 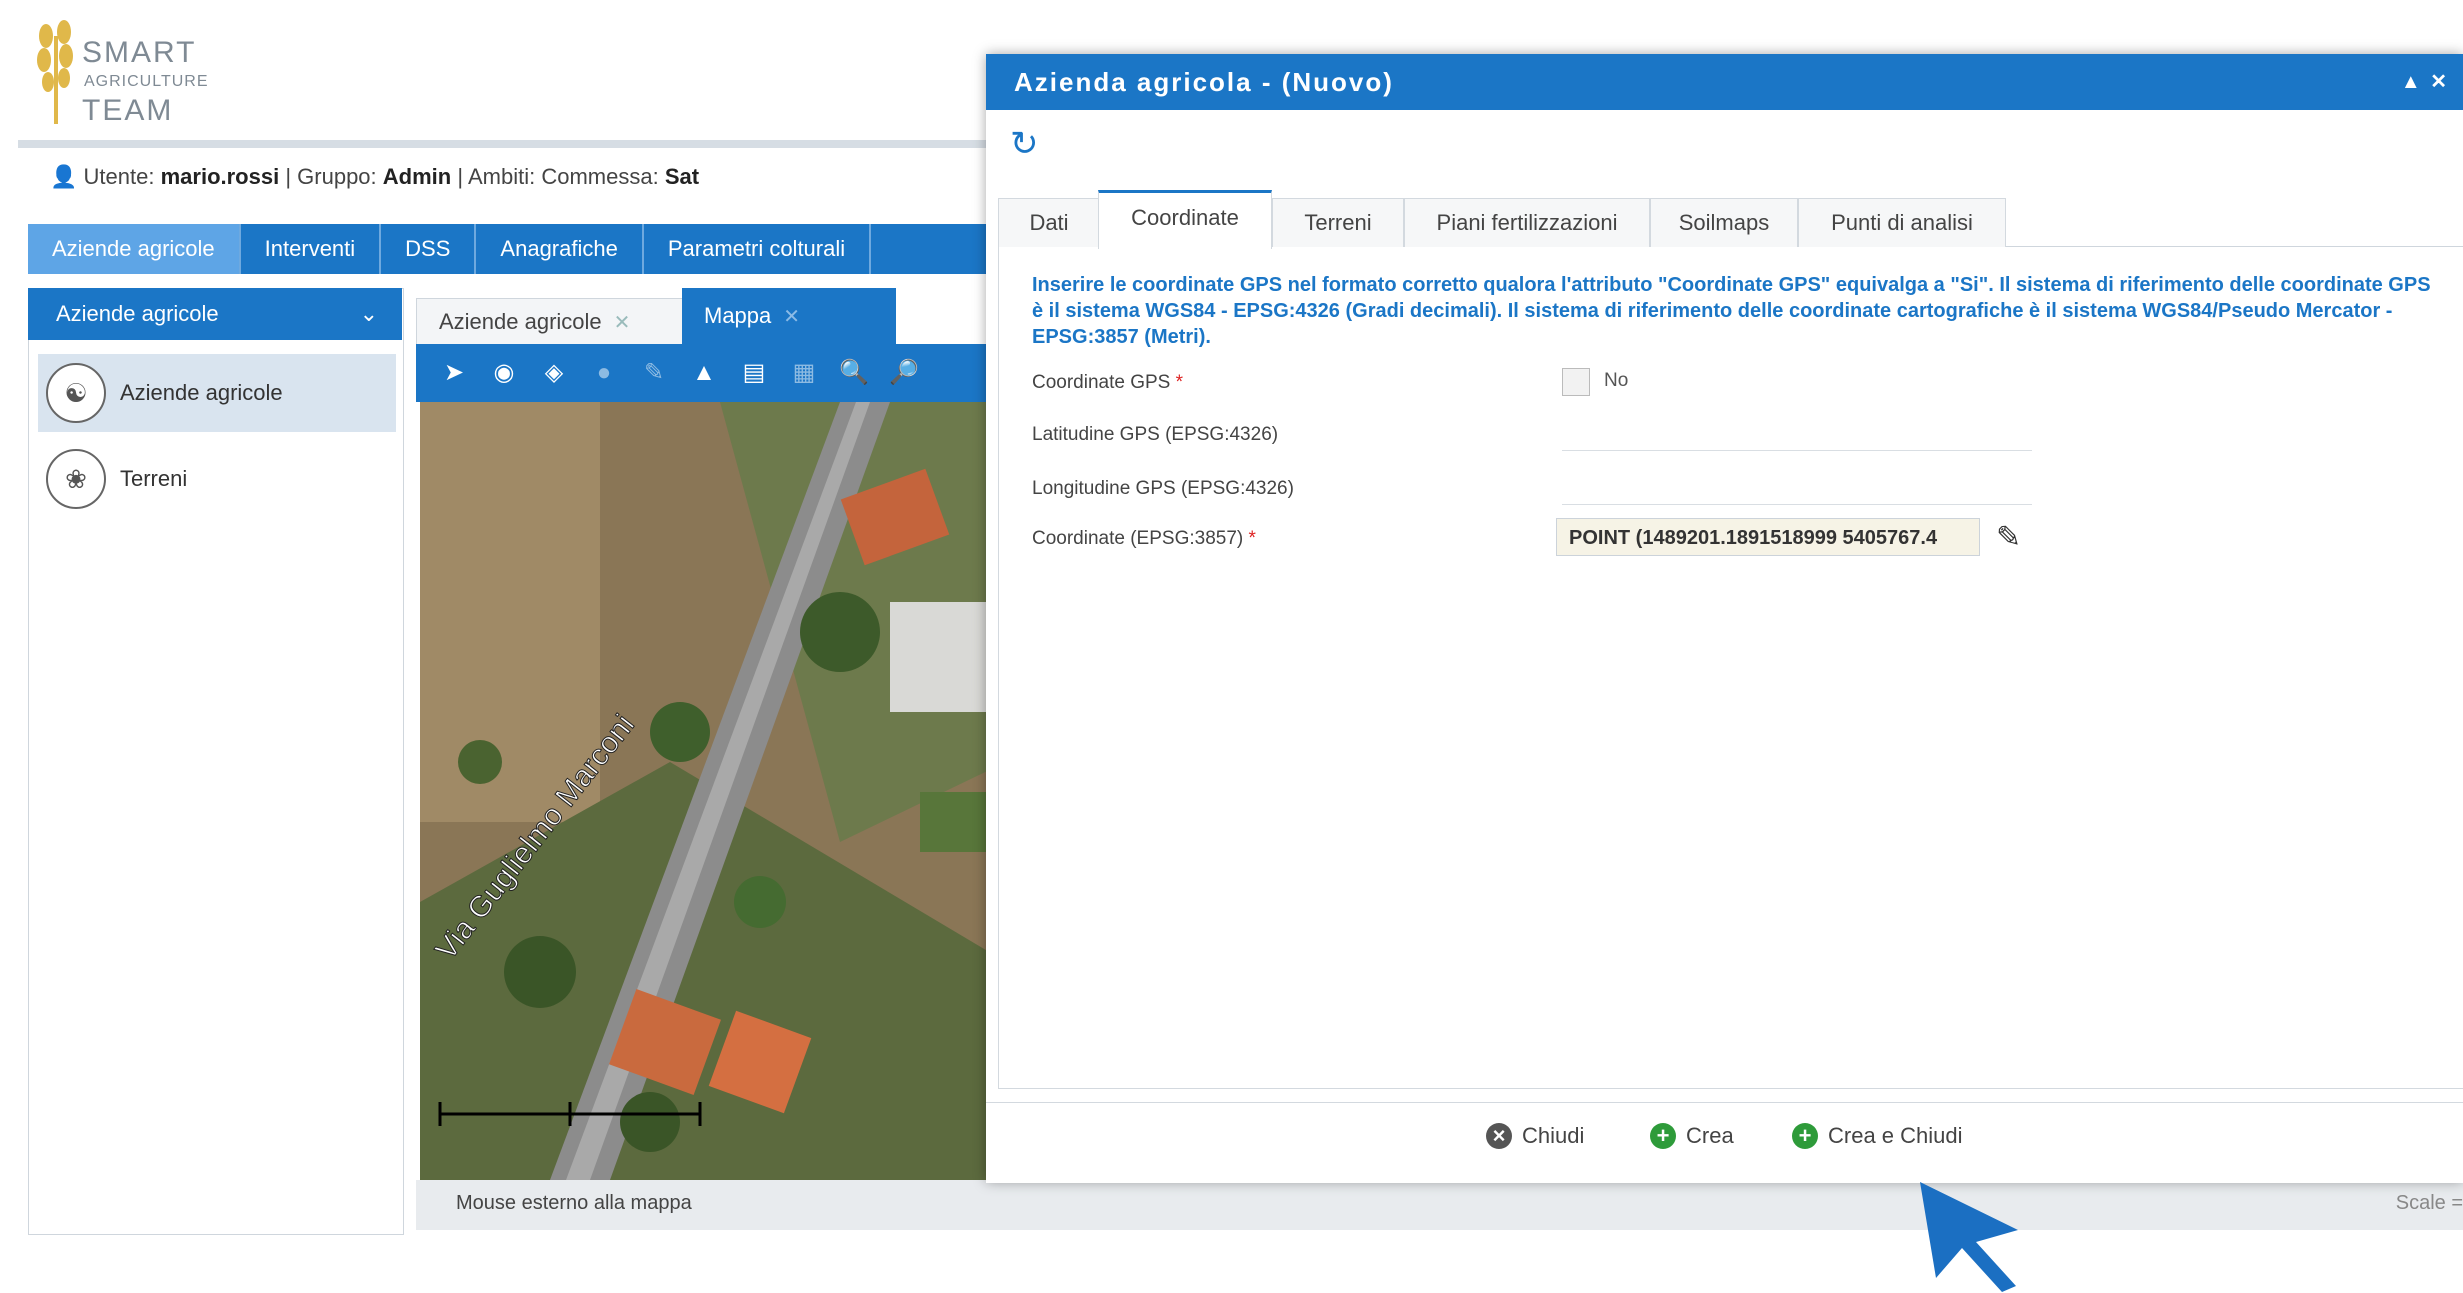 I want to click on username: mario.rossi, so click(x=220, y=176).